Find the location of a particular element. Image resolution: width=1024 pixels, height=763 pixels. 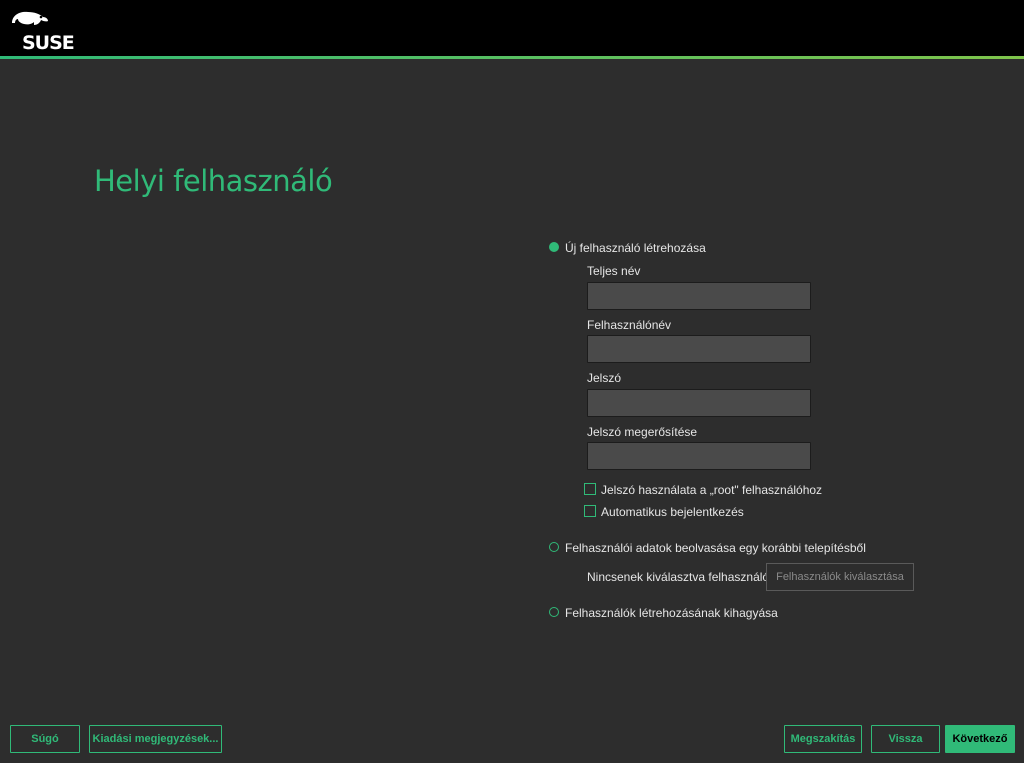

full-name-label: Teljes név is located at coordinates (614, 271).